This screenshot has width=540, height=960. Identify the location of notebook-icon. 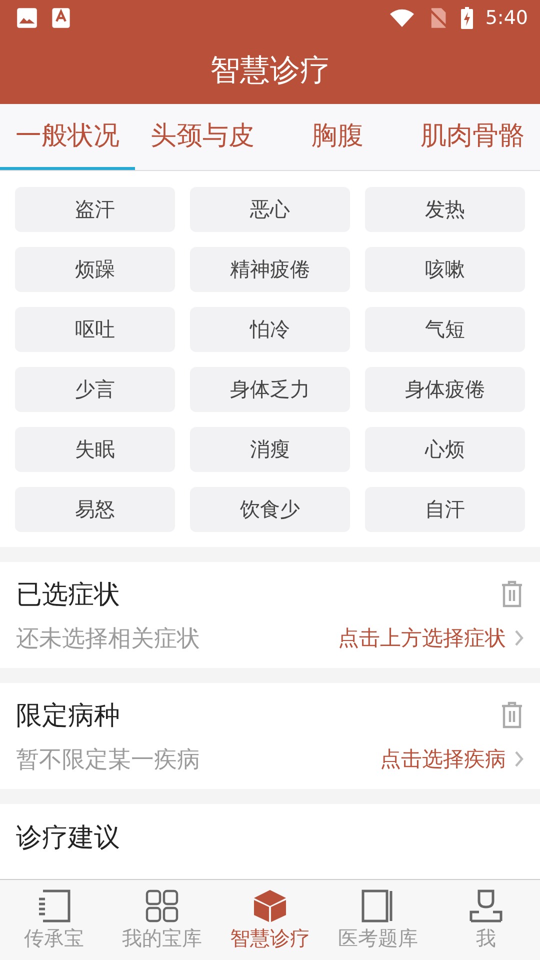
(54, 905).